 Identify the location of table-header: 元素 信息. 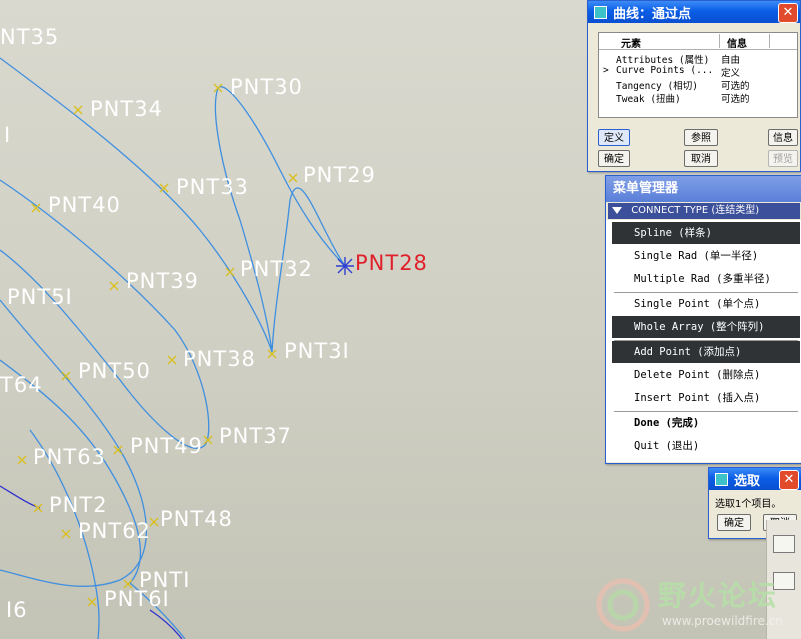
(698, 41).